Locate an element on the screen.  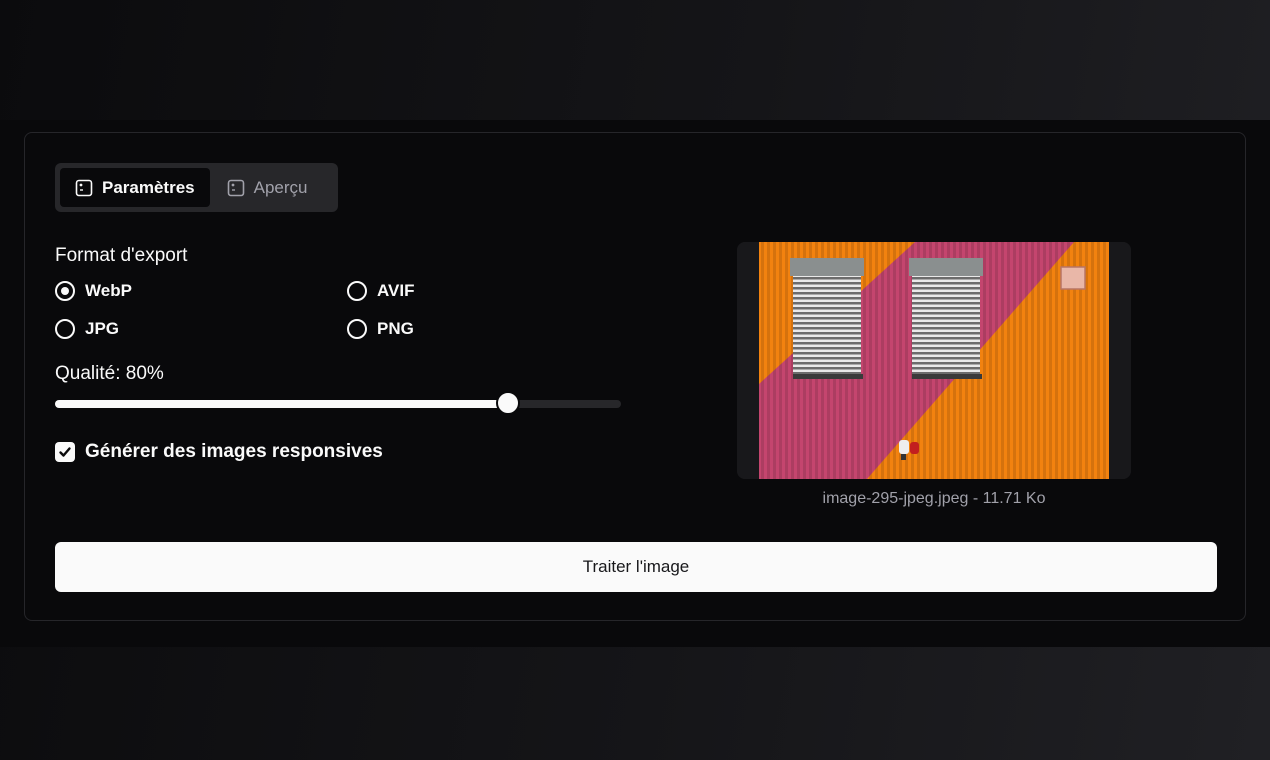
radio-webp: WebP is located at coordinates (93, 291).